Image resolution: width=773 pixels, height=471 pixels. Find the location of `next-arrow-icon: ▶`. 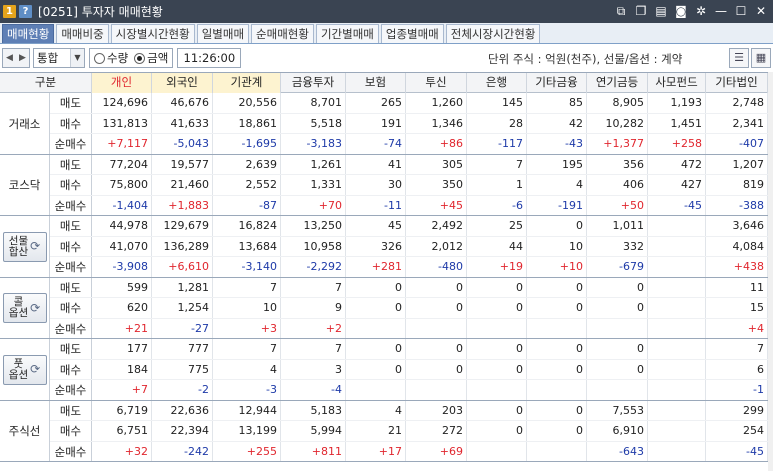

next-arrow-icon: ▶ is located at coordinates (22, 58).